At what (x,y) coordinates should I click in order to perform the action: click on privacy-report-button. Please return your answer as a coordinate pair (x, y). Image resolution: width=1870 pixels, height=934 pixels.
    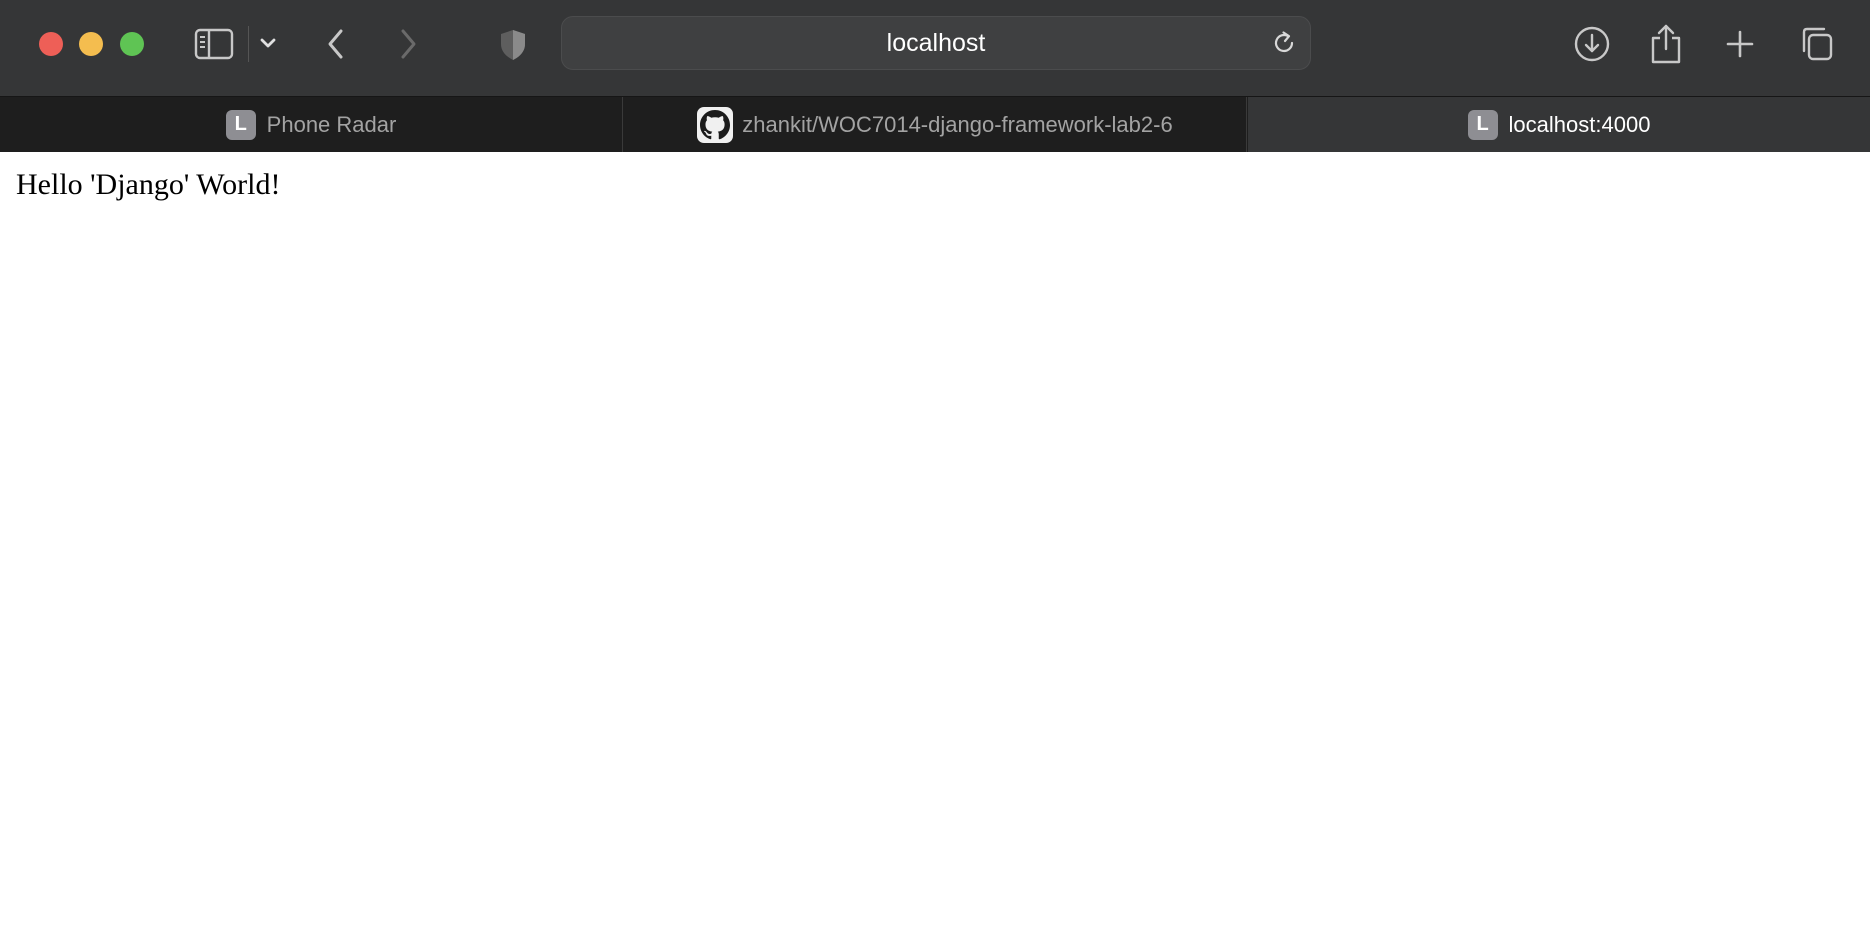
    Looking at the image, I should click on (513, 45).